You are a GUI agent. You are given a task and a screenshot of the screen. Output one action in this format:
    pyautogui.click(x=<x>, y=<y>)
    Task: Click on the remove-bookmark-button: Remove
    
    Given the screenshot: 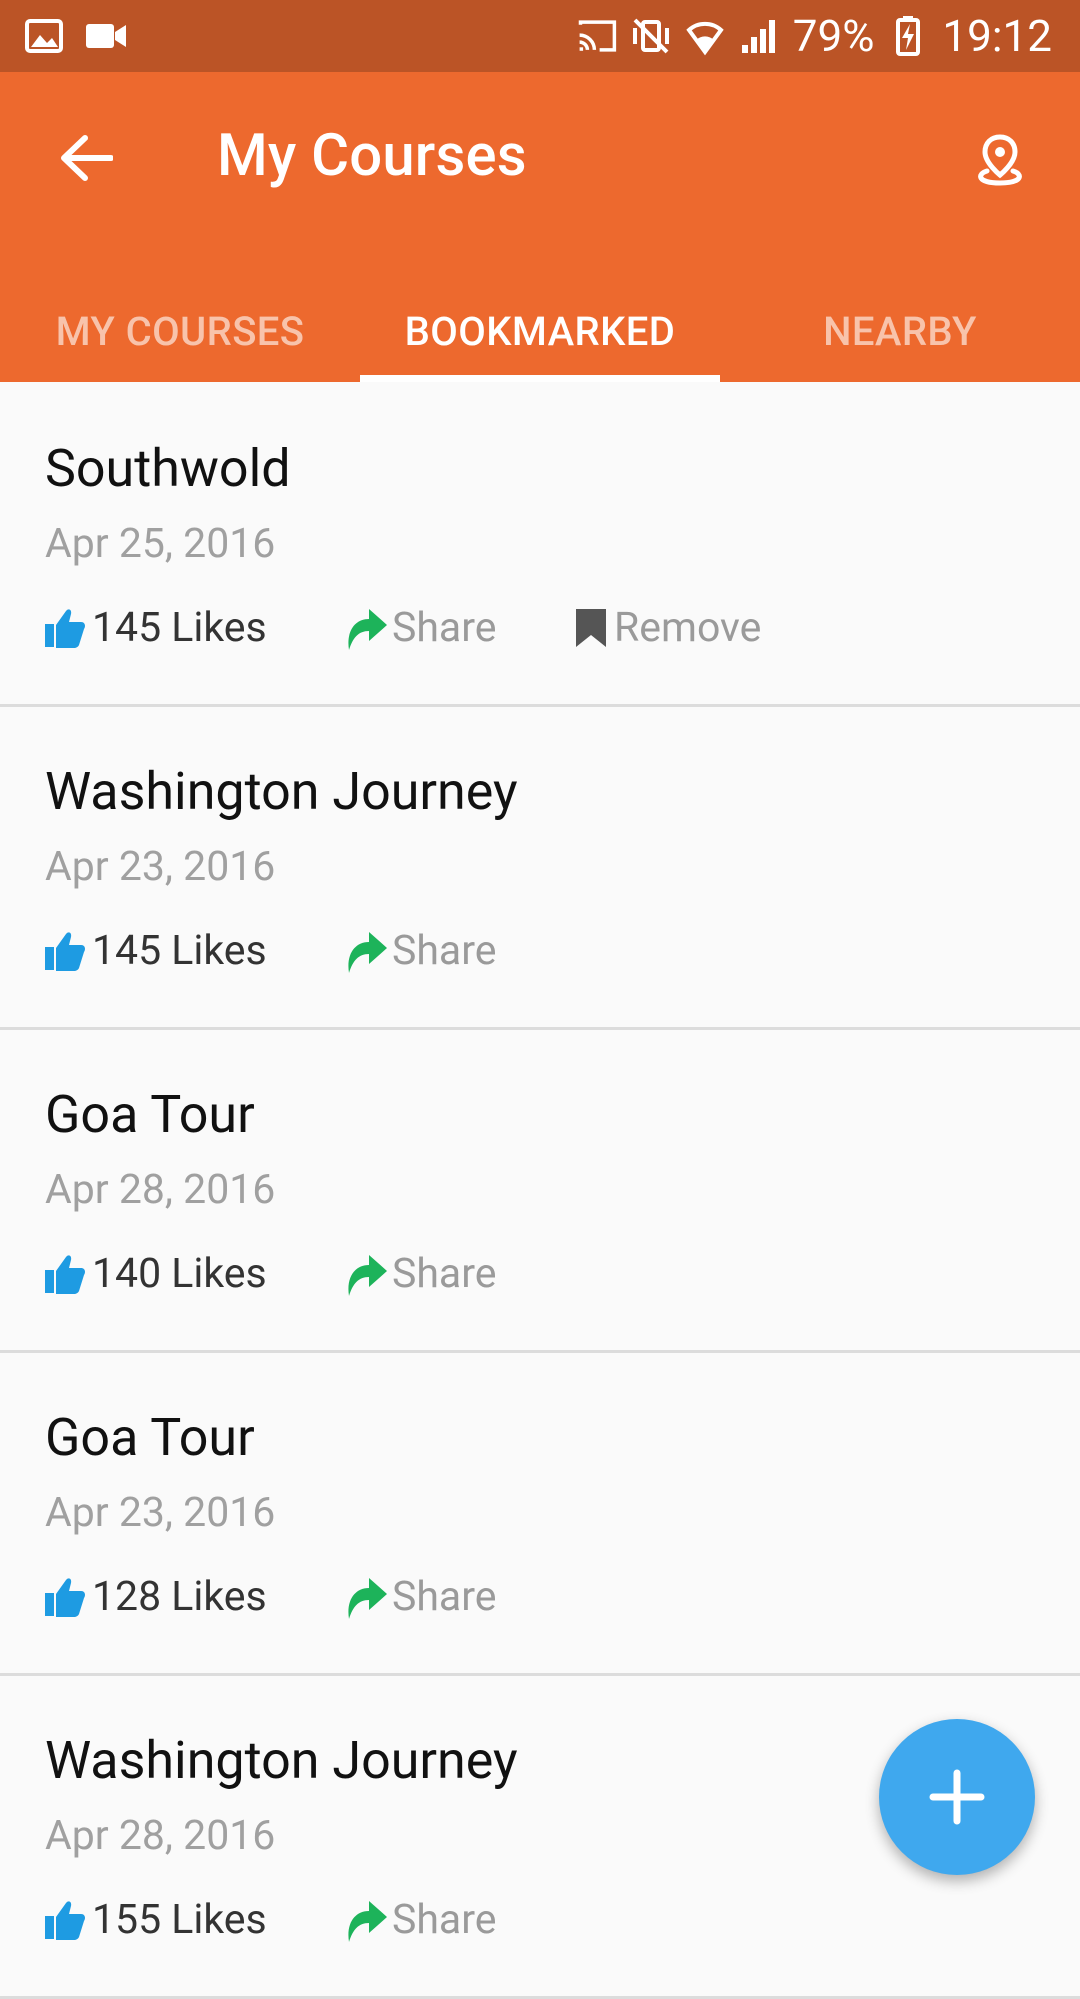 What is the action you would take?
    pyautogui.click(x=667, y=628)
    